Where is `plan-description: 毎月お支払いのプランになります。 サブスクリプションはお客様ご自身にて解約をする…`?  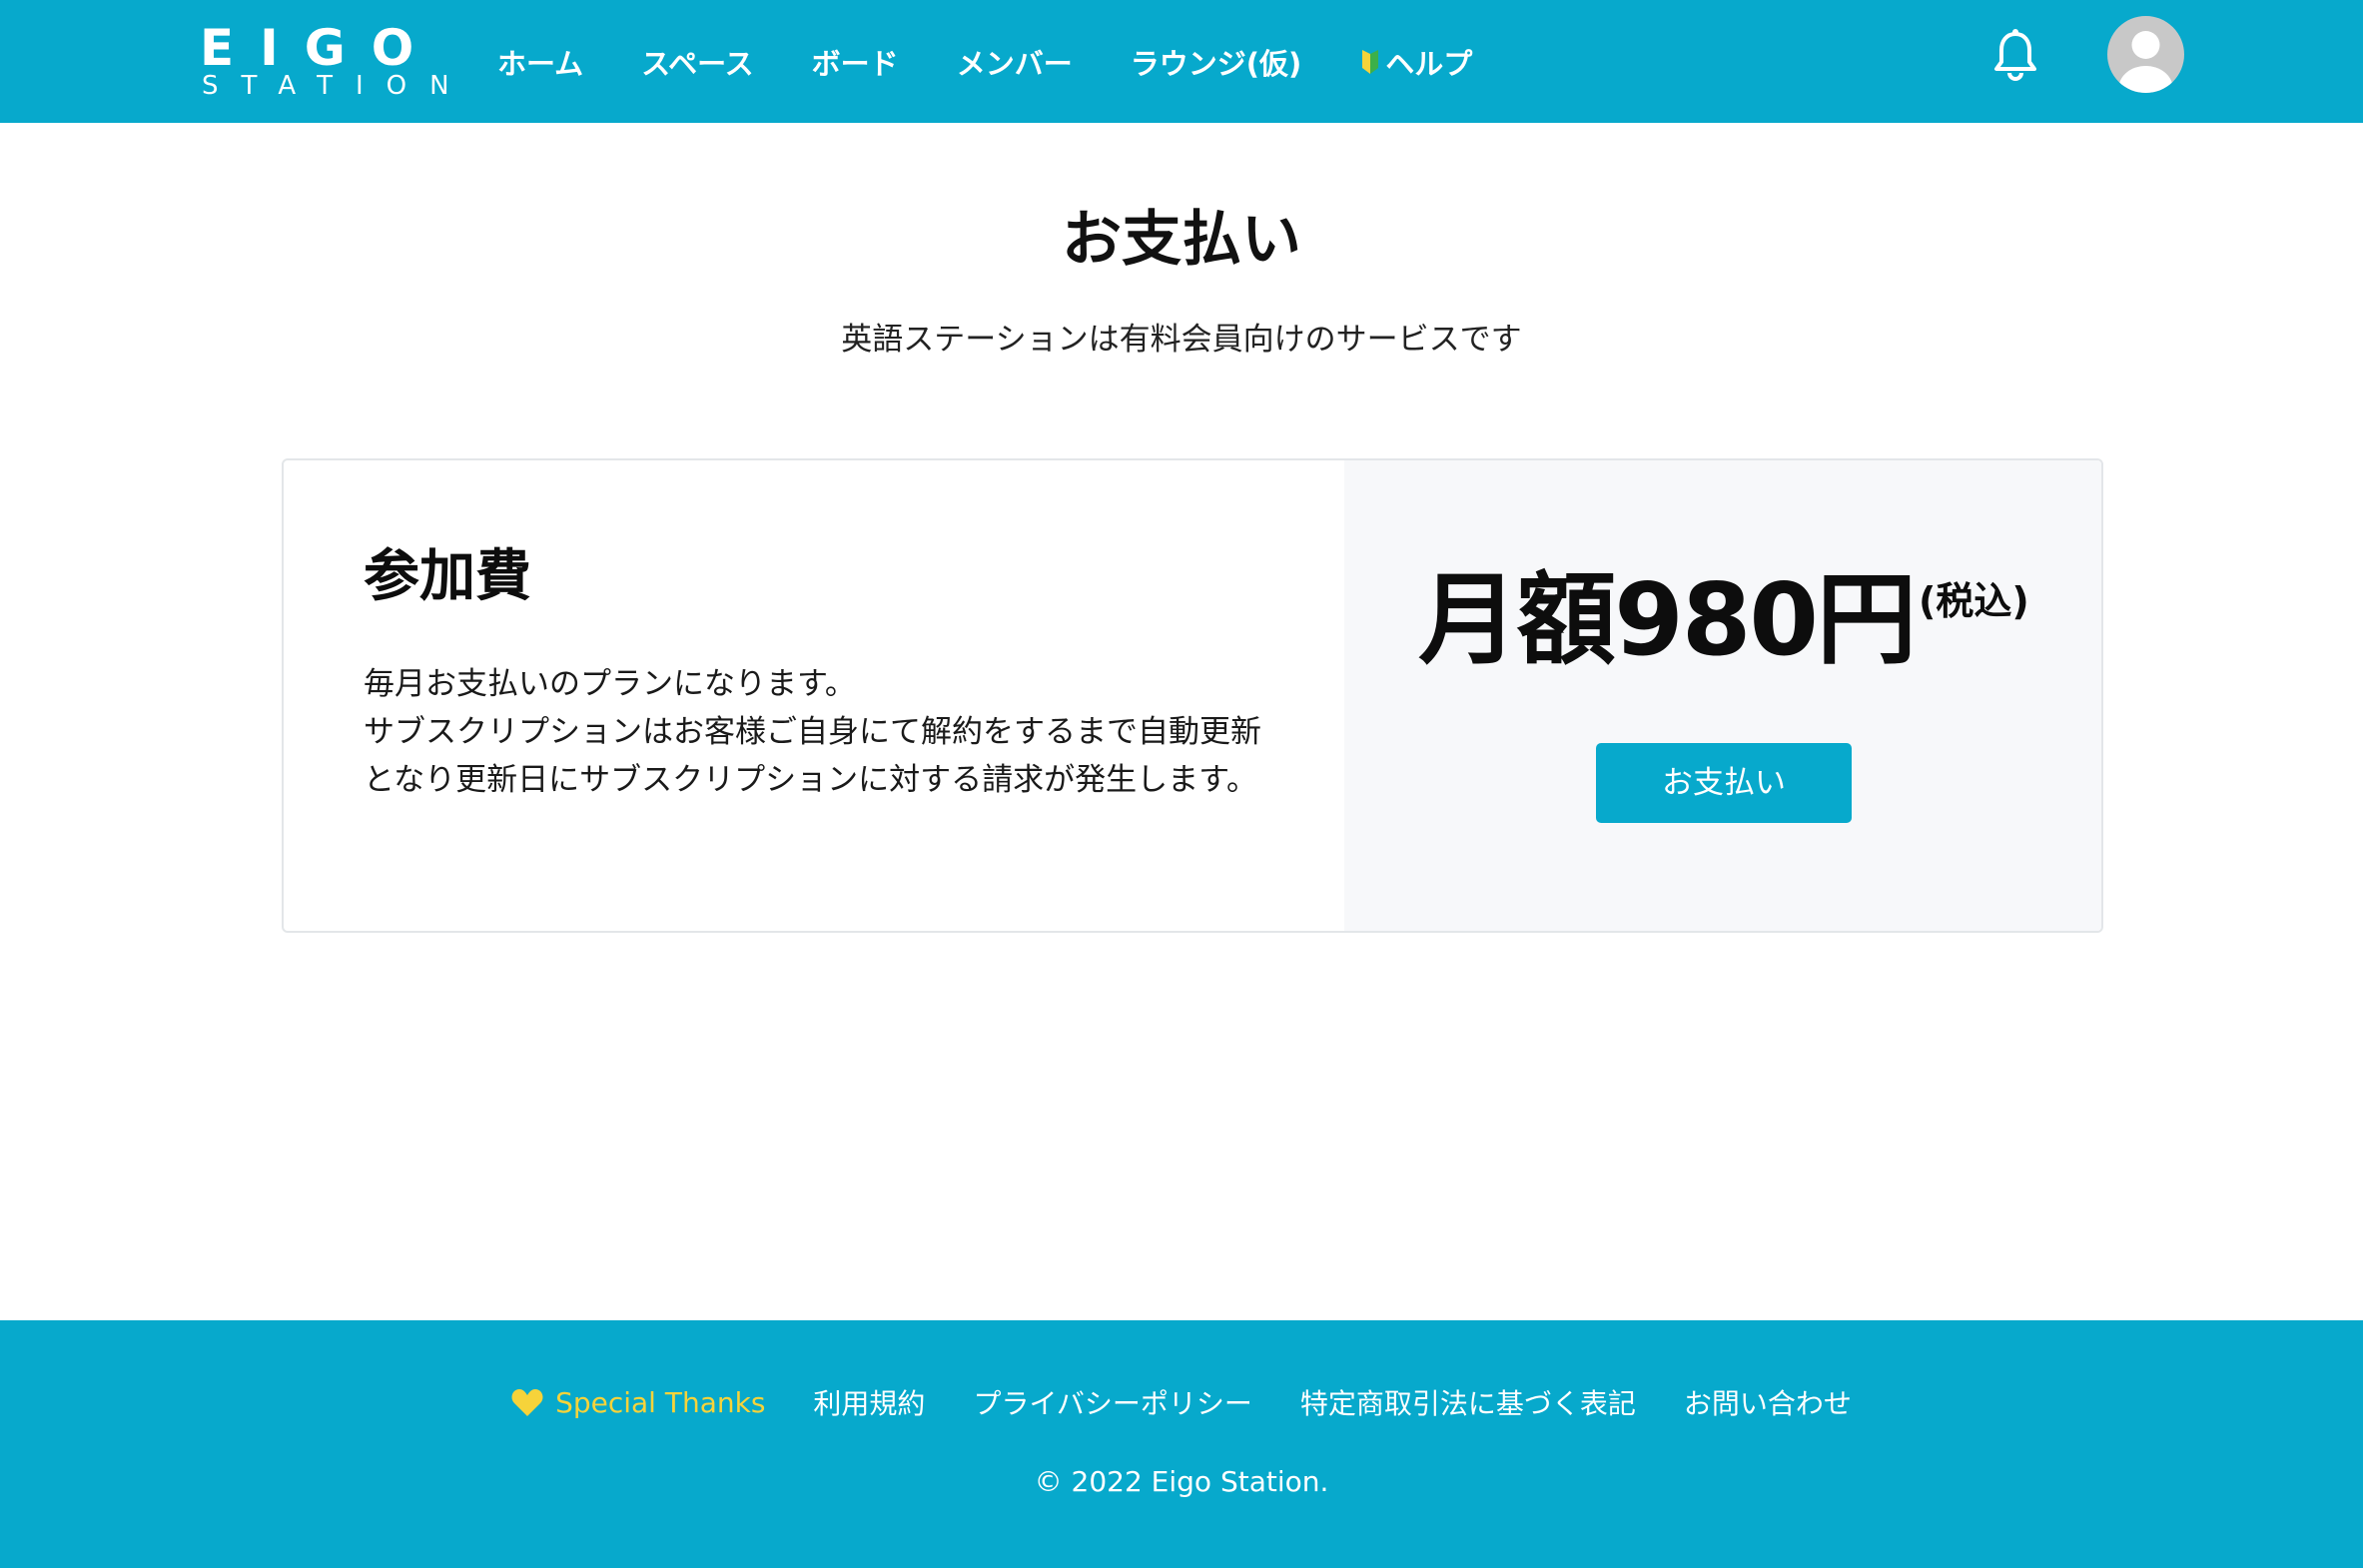 plan-description: 毎月お支払いのプランになります。 サブスクリプションはお客様ご自身にて解約をする… is located at coordinates (823, 732).